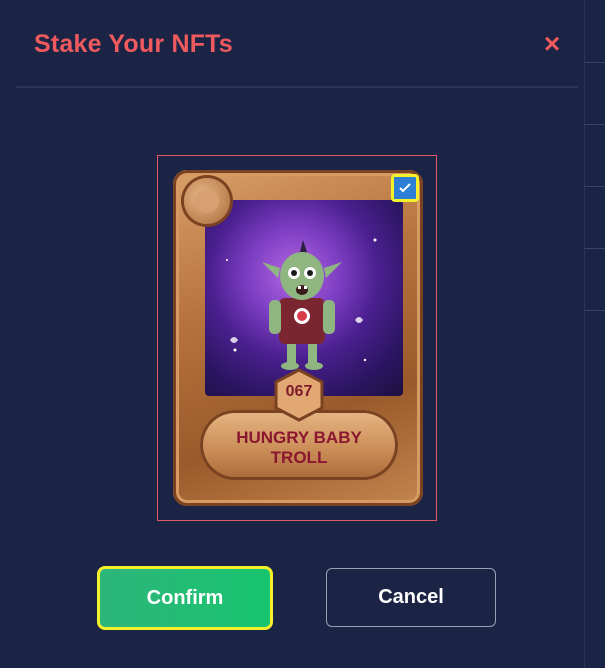  I want to click on confirm-button: Confirm, so click(185, 598).